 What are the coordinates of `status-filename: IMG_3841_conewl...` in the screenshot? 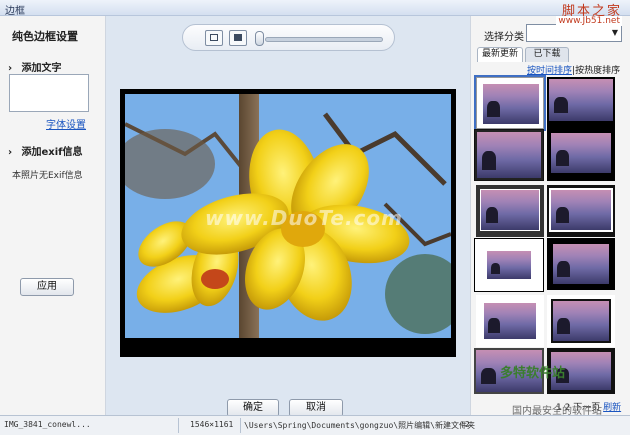 It's located at (47, 424).